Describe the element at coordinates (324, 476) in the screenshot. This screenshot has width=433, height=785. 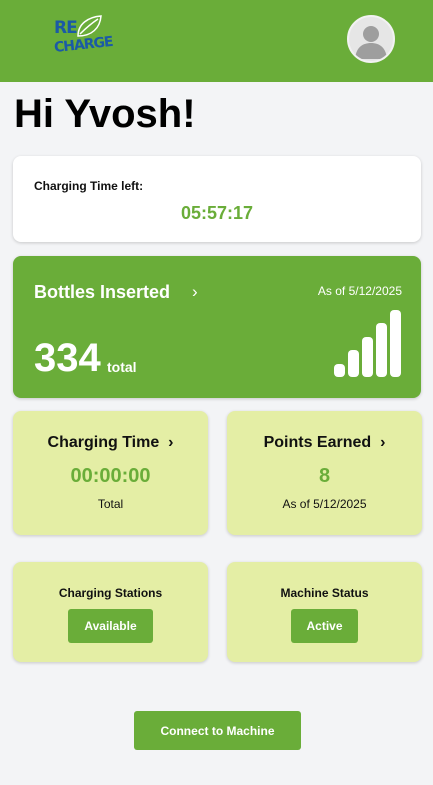
I see `points-earned-value: 8` at that location.